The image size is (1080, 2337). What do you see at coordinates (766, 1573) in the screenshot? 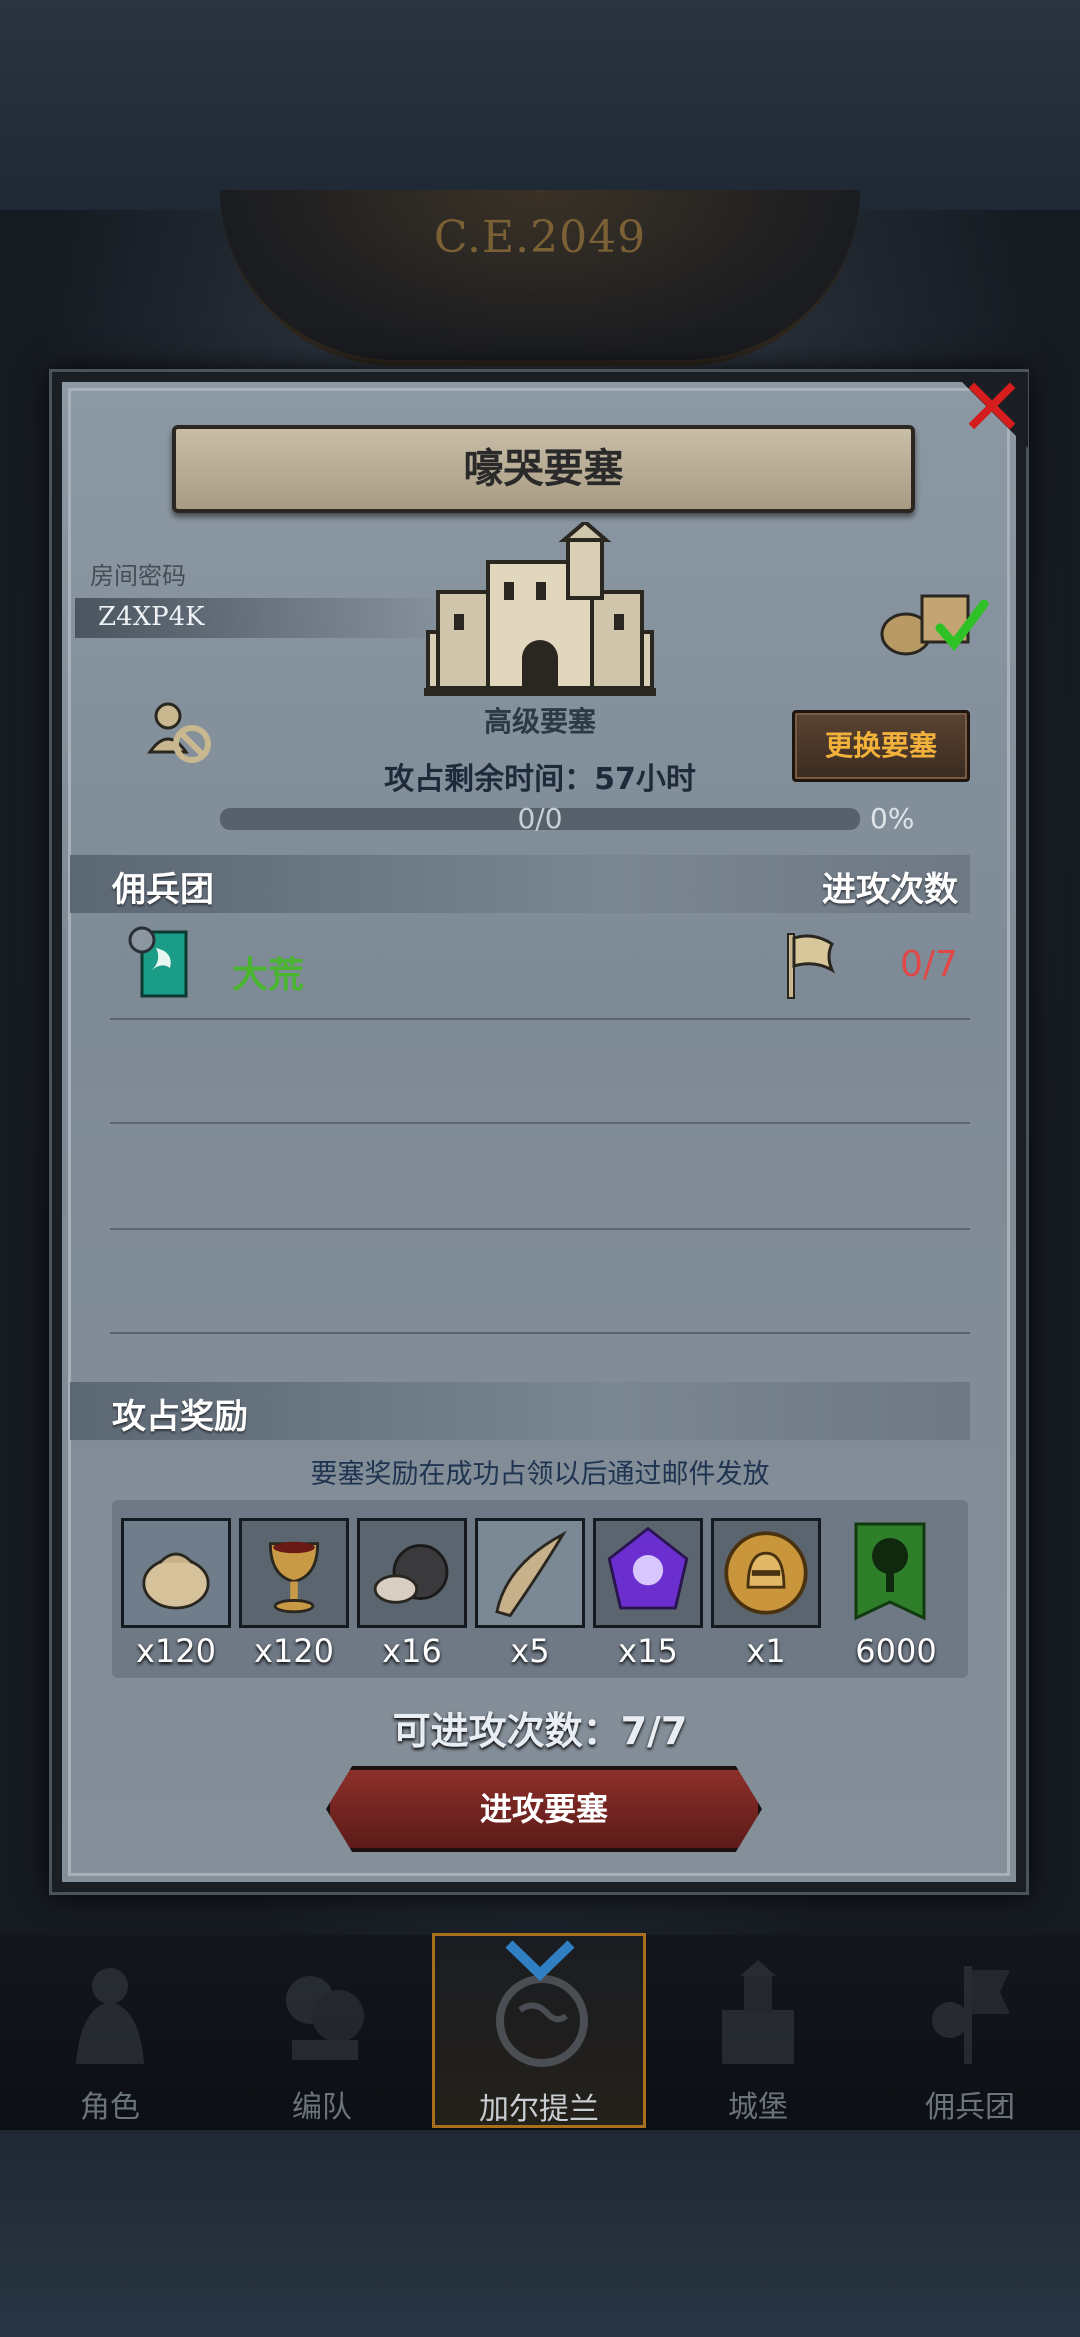
I see `gold-helmet-coin-icon` at bounding box center [766, 1573].